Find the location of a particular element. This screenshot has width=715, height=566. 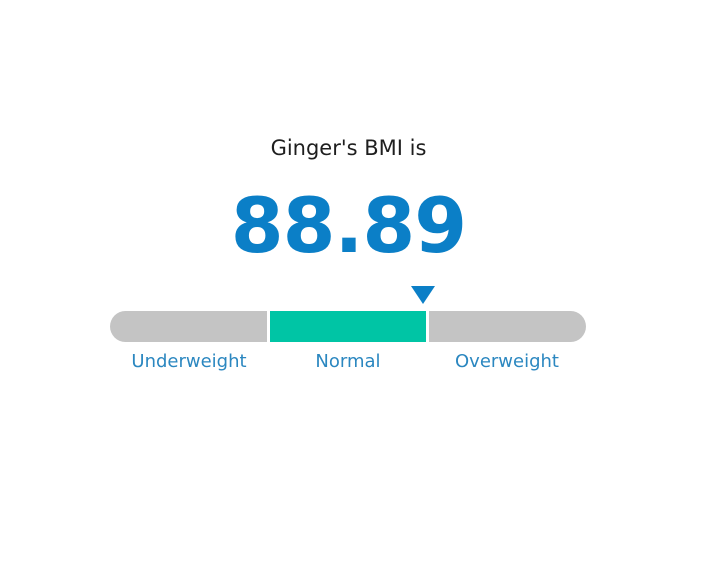

bmi-heading: Ginger's BMI is is located at coordinates (348, 148).